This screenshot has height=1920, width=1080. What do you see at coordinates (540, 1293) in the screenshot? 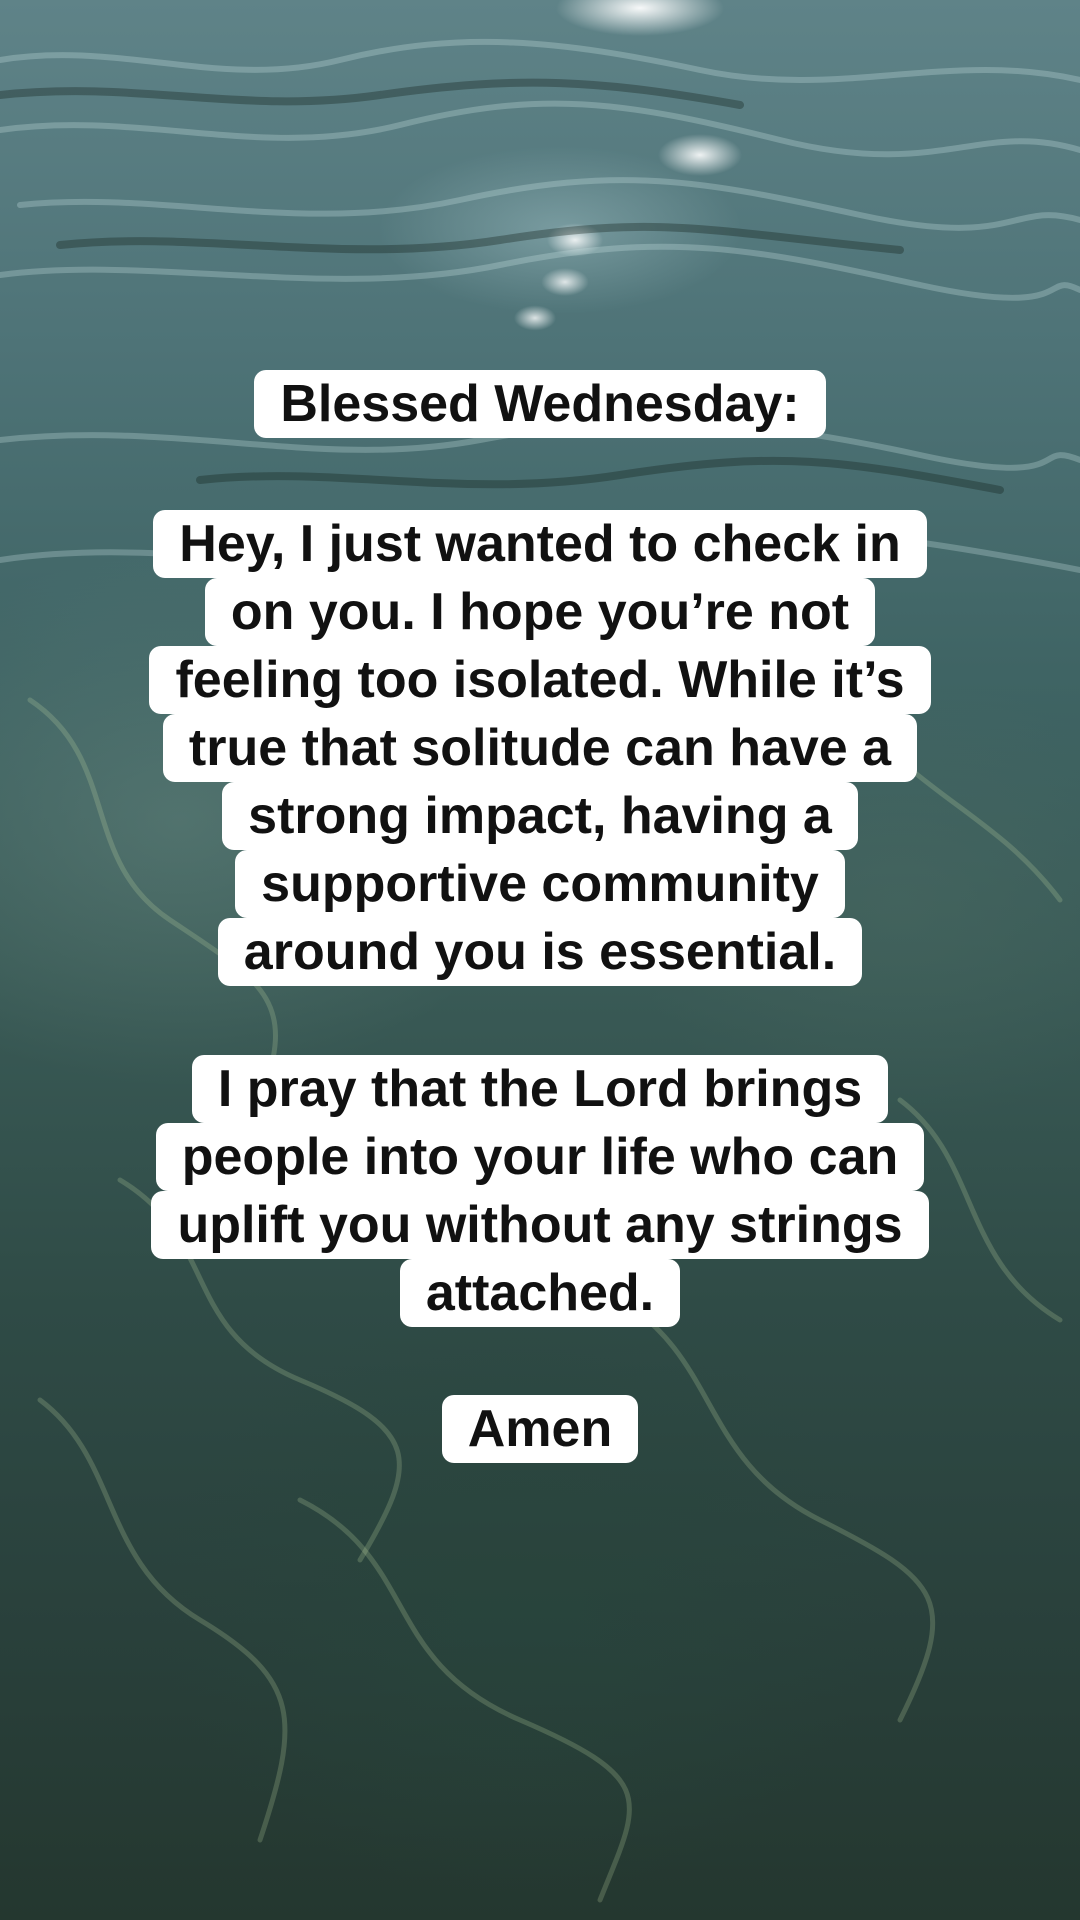
I see `paragraph-2-line: attached.` at bounding box center [540, 1293].